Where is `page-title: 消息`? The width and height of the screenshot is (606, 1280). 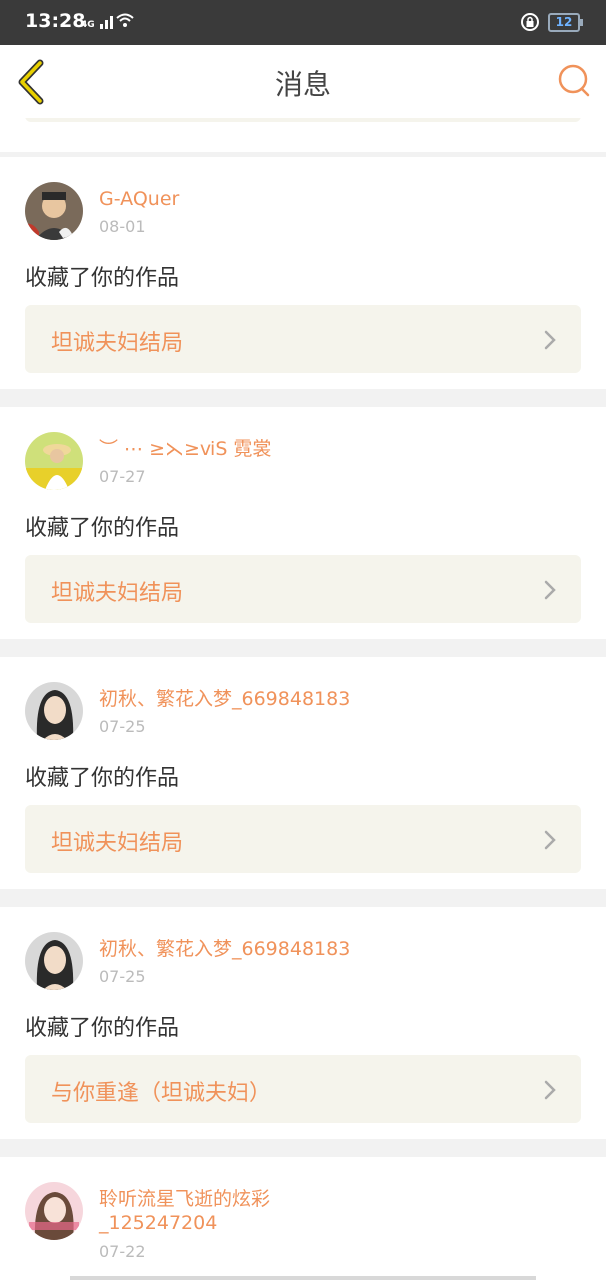
page-title: 消息 is located at coordinates (302, 84).